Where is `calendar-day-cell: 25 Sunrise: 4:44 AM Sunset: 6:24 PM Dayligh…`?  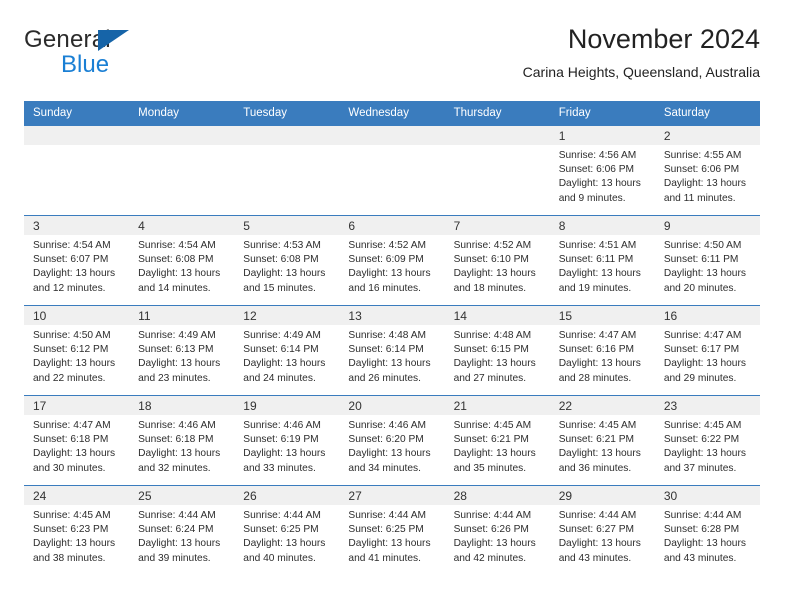
calendar-day-cell: 25 Sunrise: 4:44 AM Sunset: 6:24 PM Dayligh… is located at coordinates (182, 530).